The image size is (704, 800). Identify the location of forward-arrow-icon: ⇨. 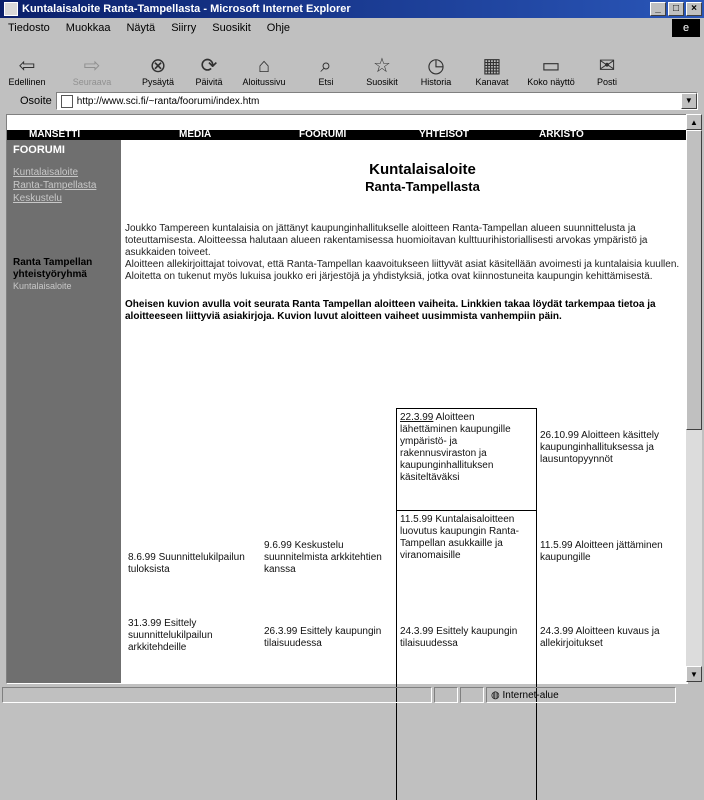
(92, 66).